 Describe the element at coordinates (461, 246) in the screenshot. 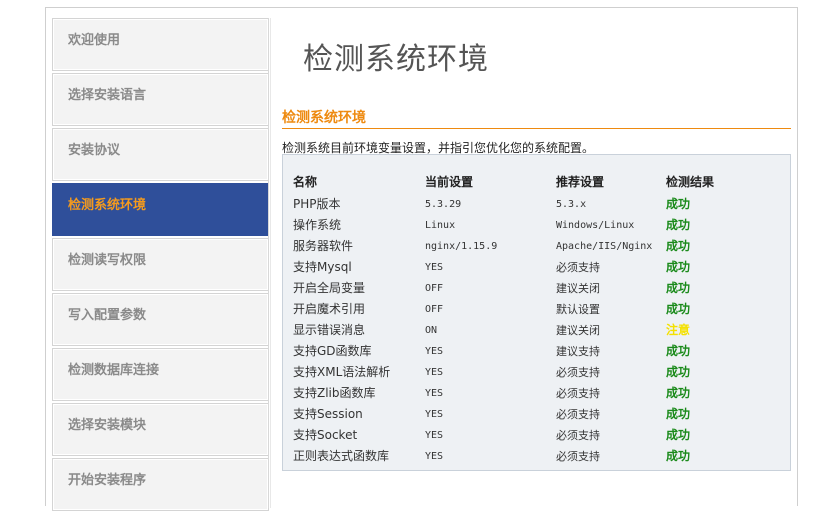

I see `row-current-setting: nginx/1.15.9` at that location.